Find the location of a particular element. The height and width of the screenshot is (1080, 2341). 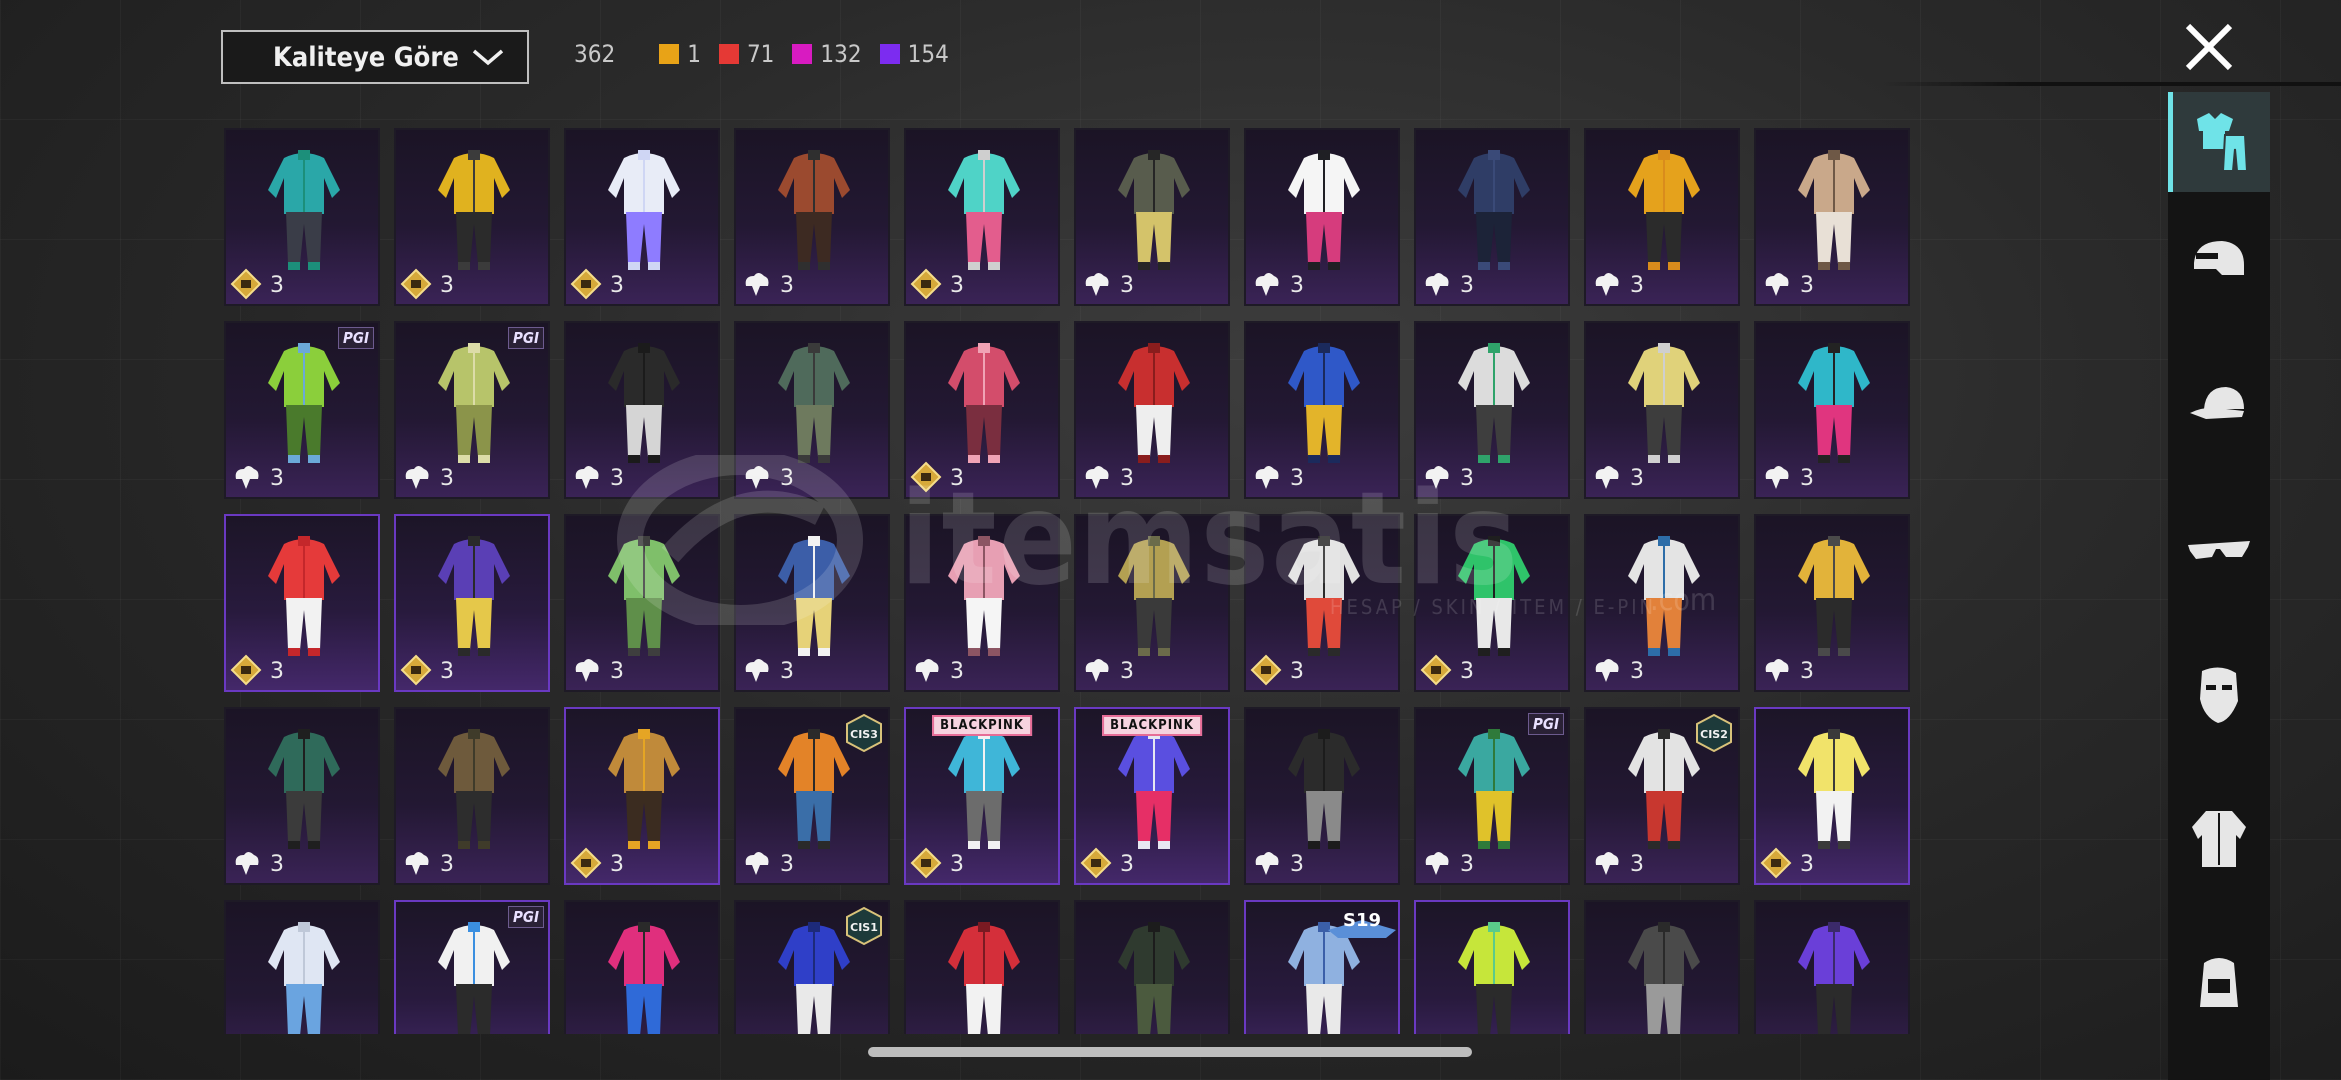

backpack-icon is located at coordinates (2219, 982).